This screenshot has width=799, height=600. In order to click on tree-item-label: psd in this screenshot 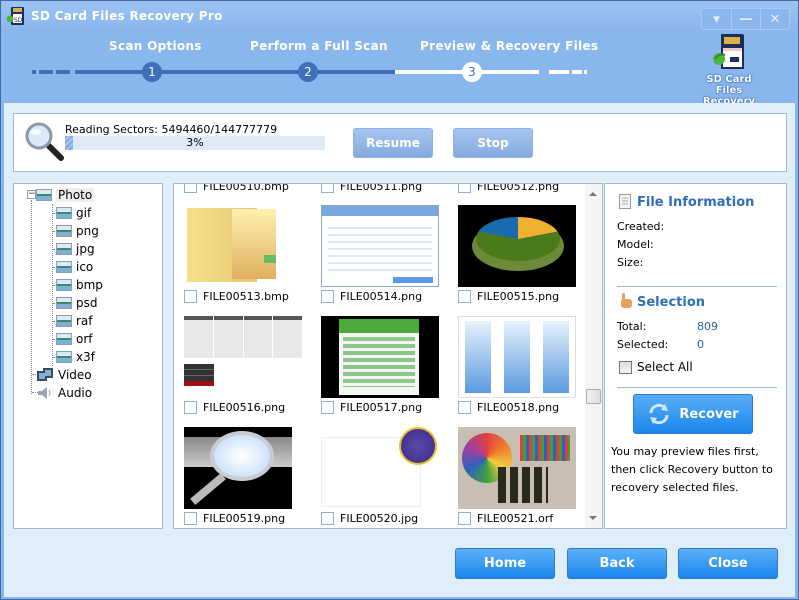, I will do `click(87, 303)`.